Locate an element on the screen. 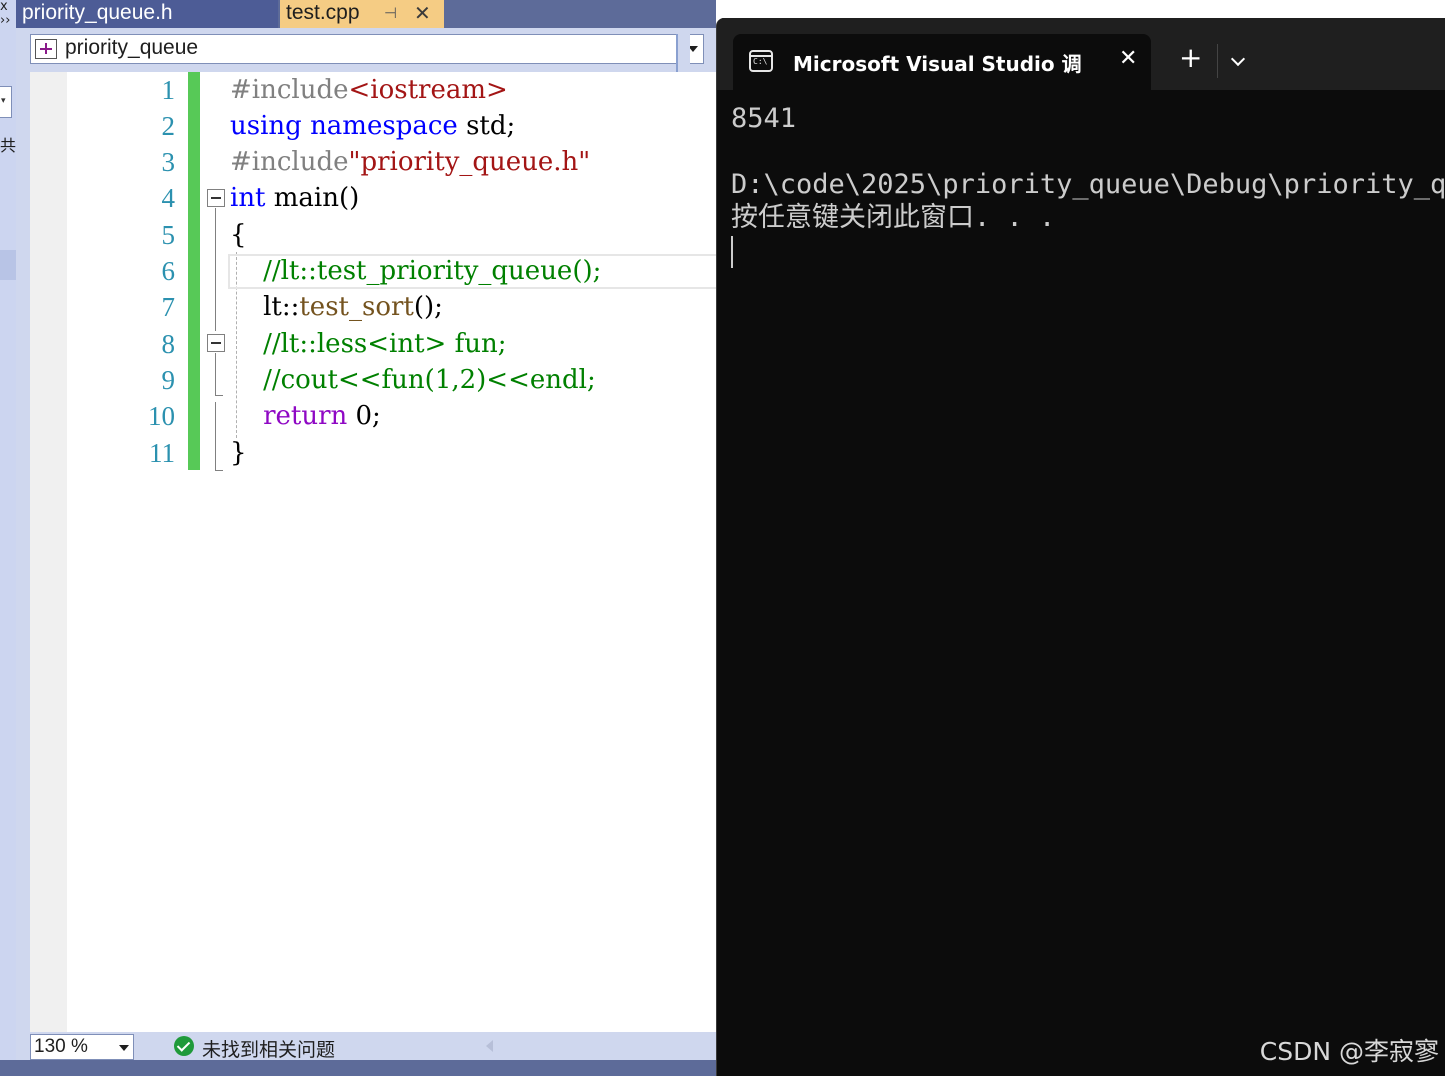 The height and width of the screenshot is (1076, 1445). titlebar-divider is located at coordinates (1217, 61).